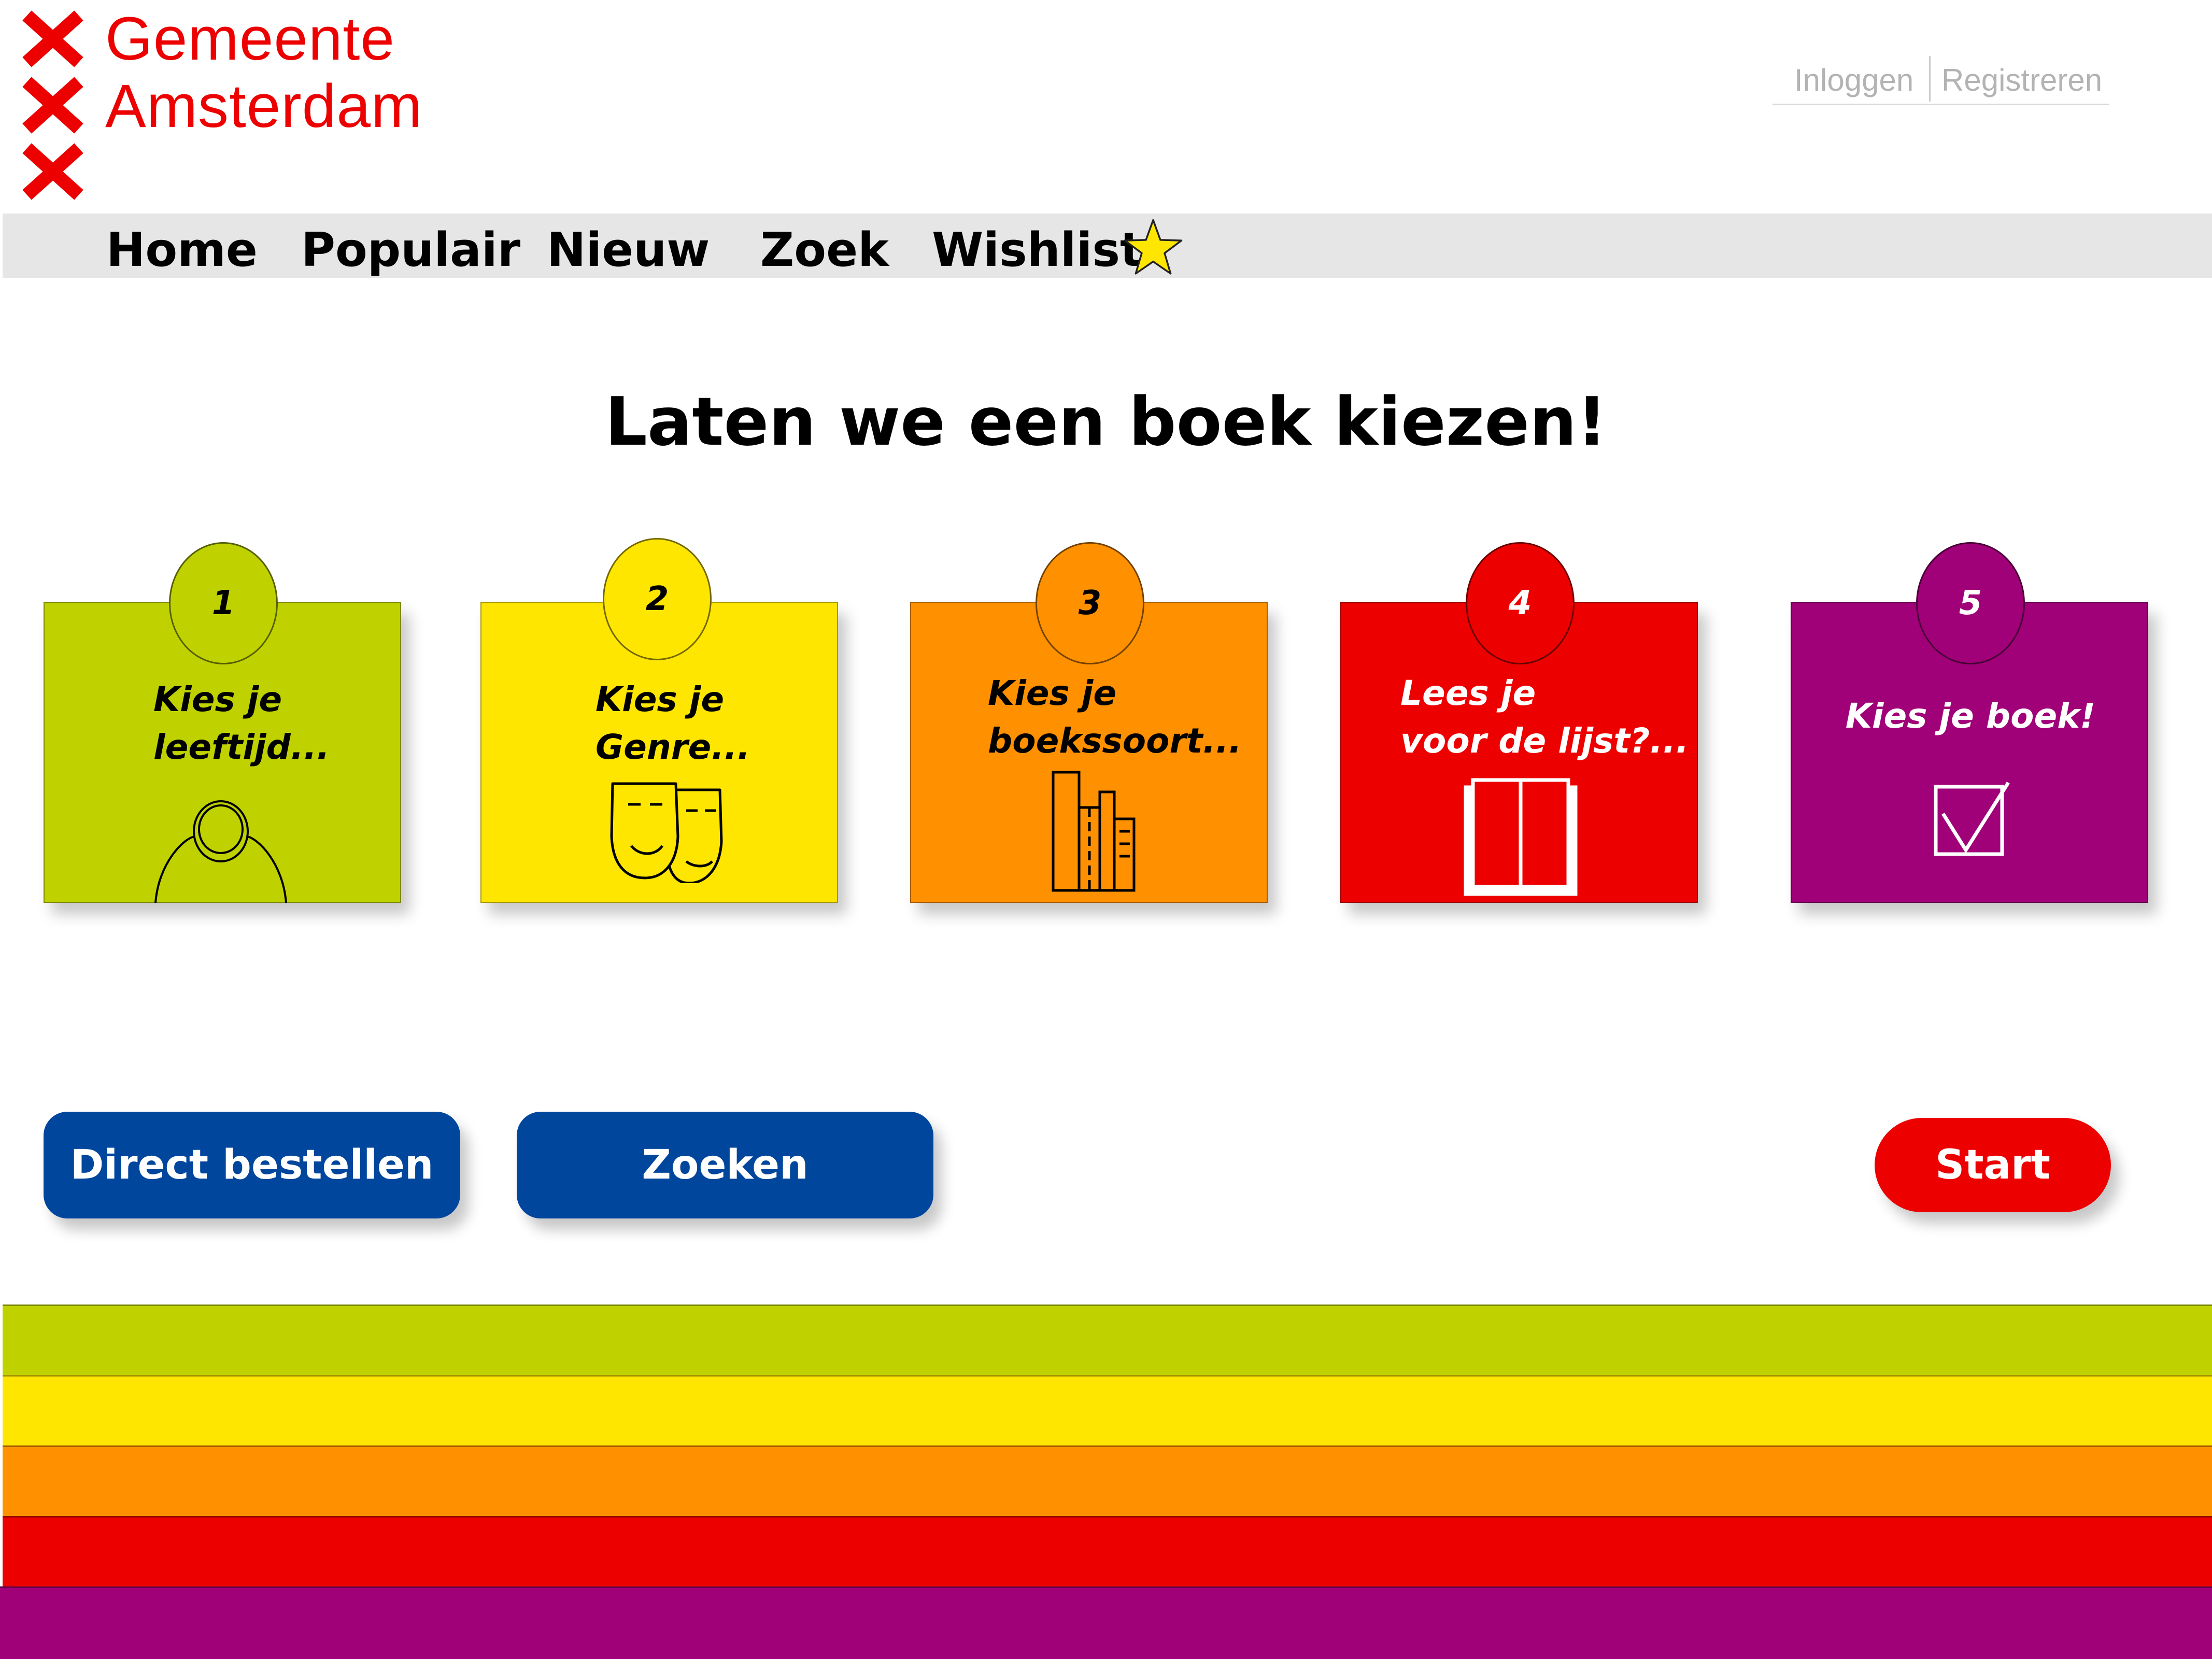  Describe the element at coordinates (1106, 1622) in the screenshot. I see `footer-stripe-purple` at that location.